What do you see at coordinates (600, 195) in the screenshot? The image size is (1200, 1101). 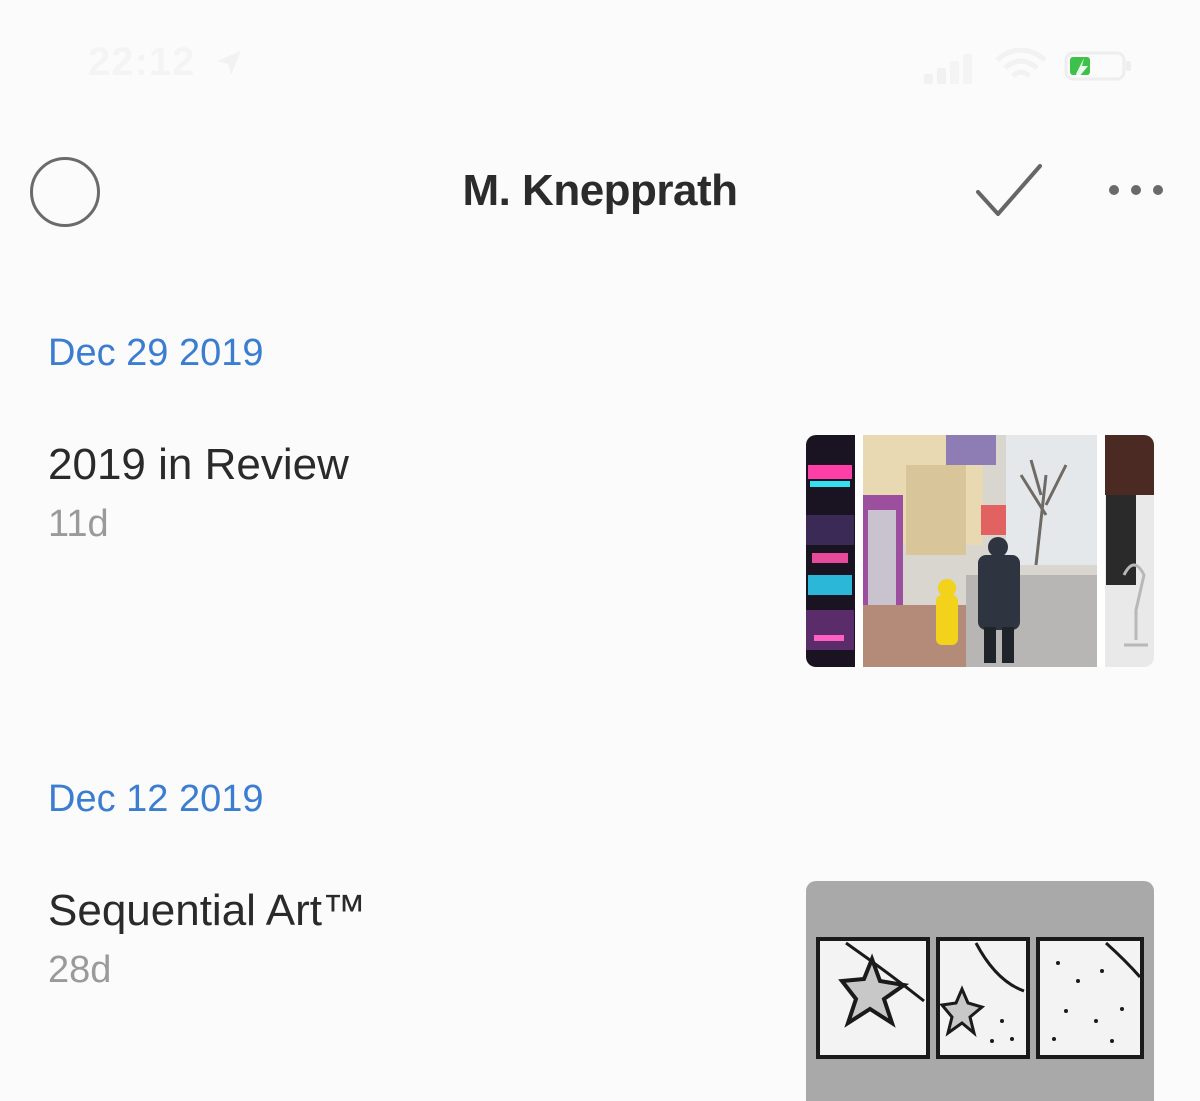 I see `nav-header: M. Knepprath` at bounding box center [600, 195].